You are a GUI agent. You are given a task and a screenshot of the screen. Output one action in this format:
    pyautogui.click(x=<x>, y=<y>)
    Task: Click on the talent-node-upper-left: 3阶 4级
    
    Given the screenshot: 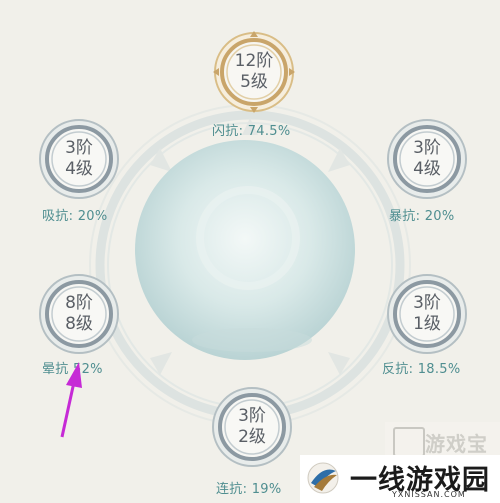 What is the action you would take?
    pyautogui.click(x=79, y=159)
    